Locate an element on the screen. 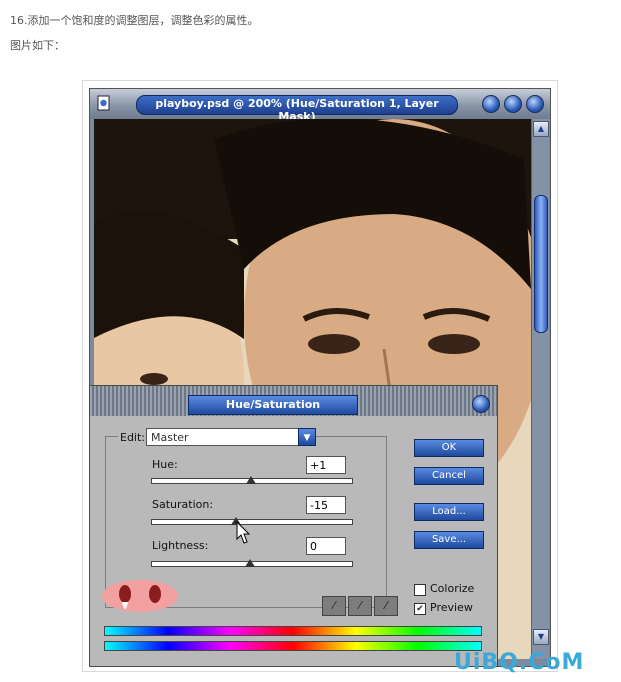 The width and height of the screenshot is (621, 682). saturation-slider-track is located at coordinates (252, 522).